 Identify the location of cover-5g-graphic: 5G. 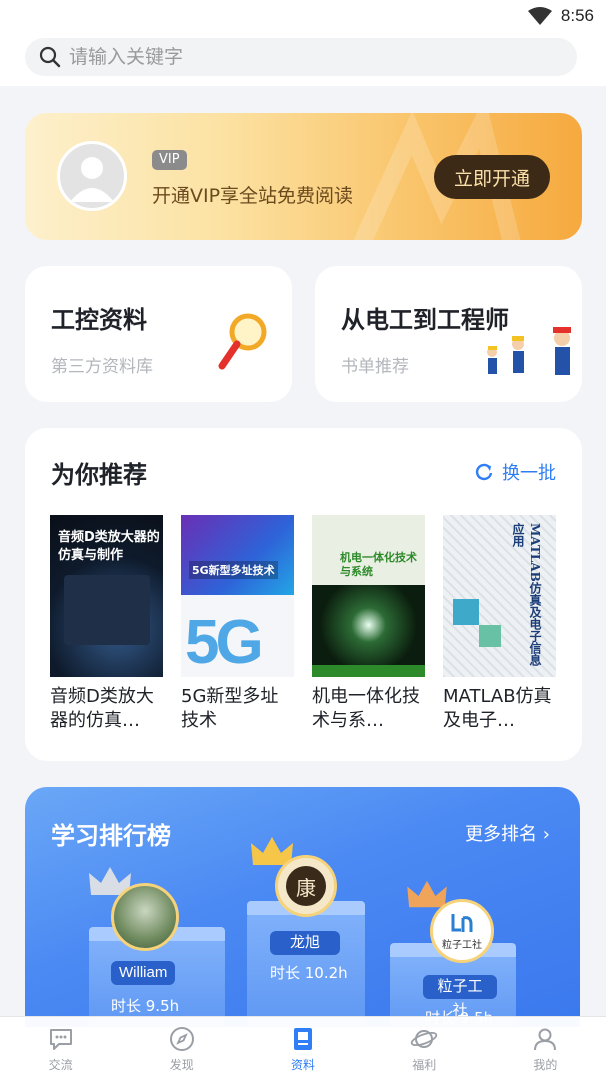
(224, 642).